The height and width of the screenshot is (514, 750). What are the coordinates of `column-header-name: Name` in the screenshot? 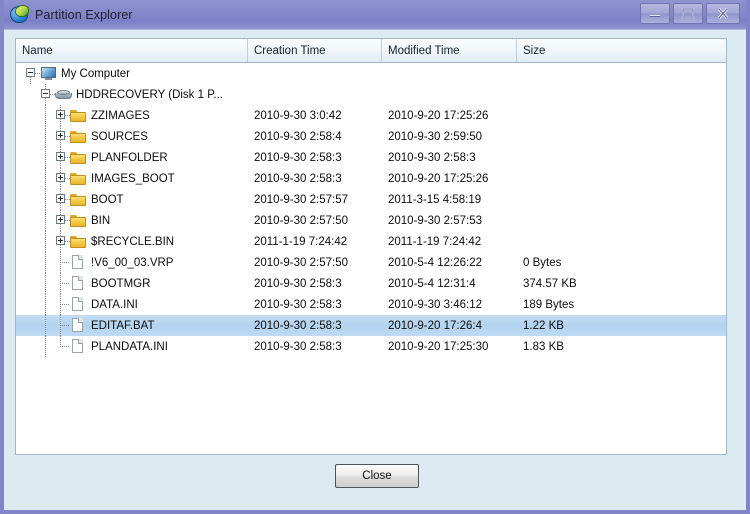 It's located at (132, 50).